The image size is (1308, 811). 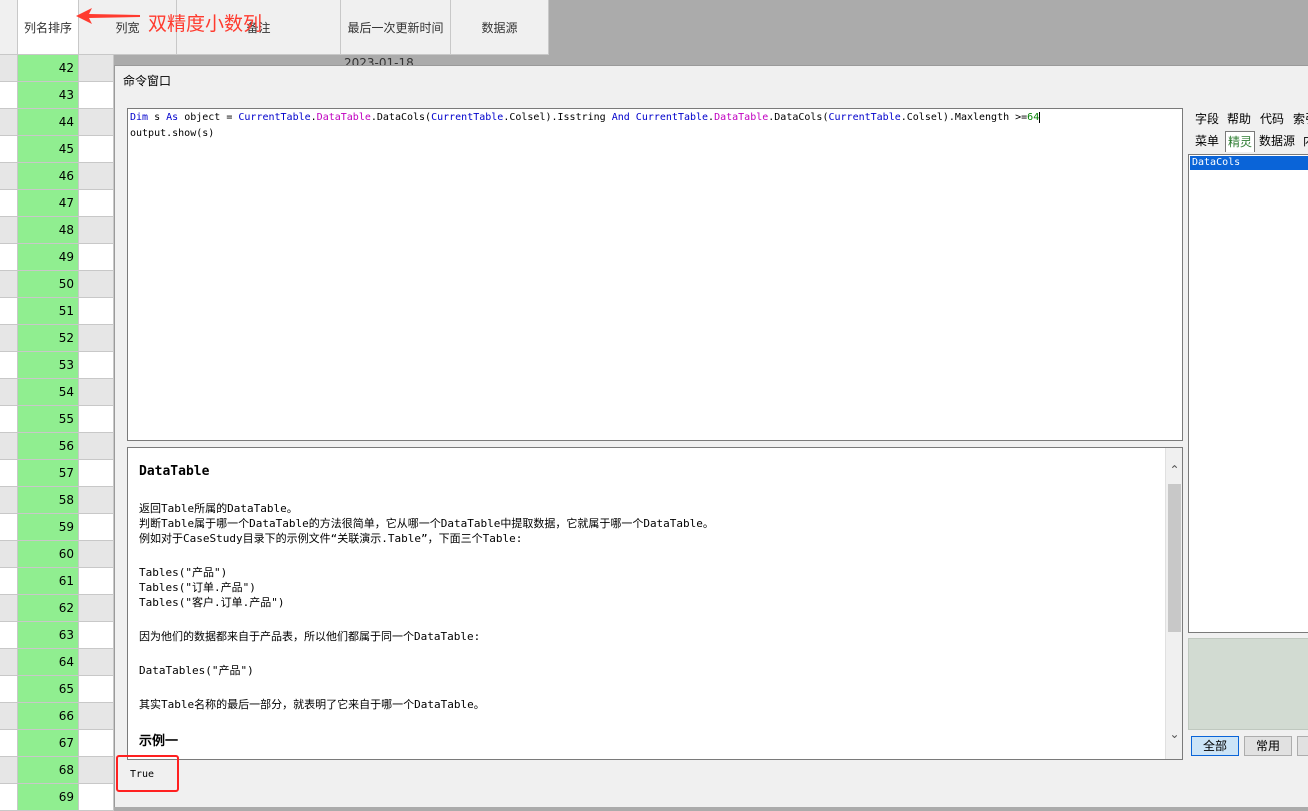 I want to click on tab-wizard: 精灵, so click(x=1240, y=141).